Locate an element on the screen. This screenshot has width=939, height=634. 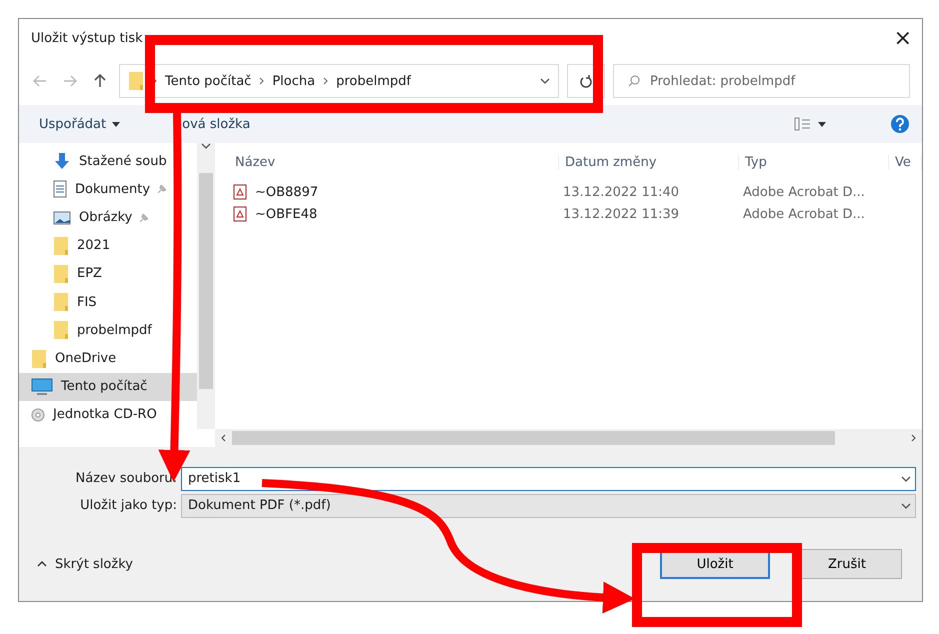
monitor-icon is located at coordinates (42, 387).